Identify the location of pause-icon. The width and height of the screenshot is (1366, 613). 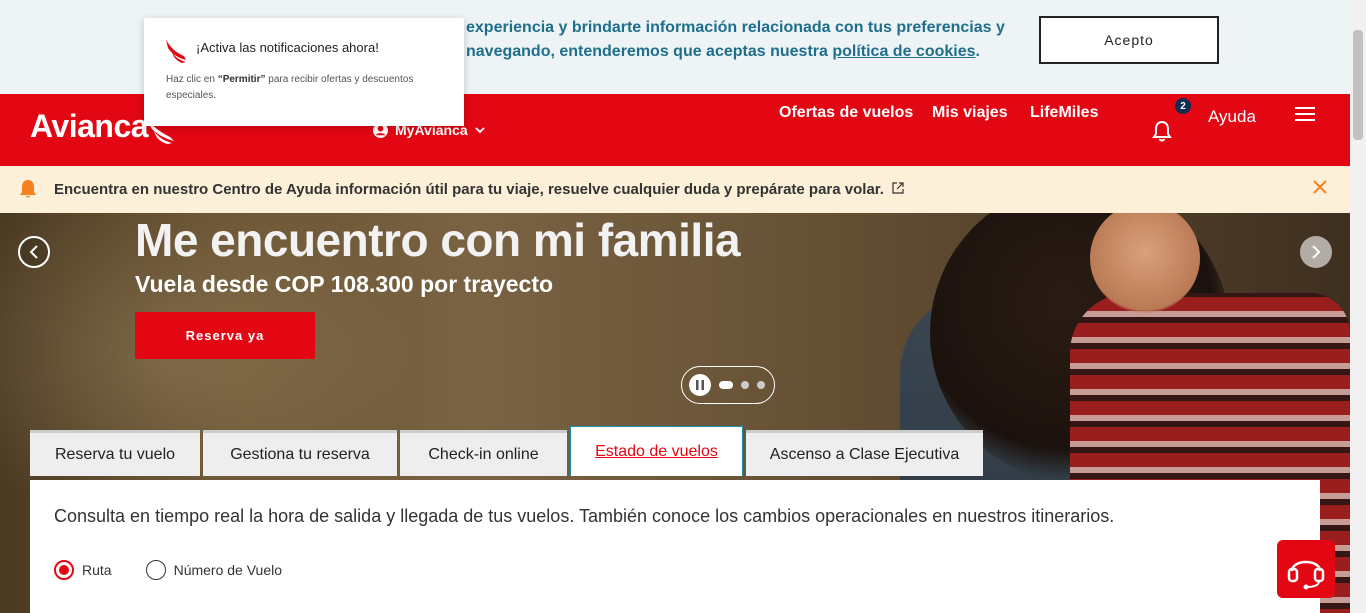
(700, 385).